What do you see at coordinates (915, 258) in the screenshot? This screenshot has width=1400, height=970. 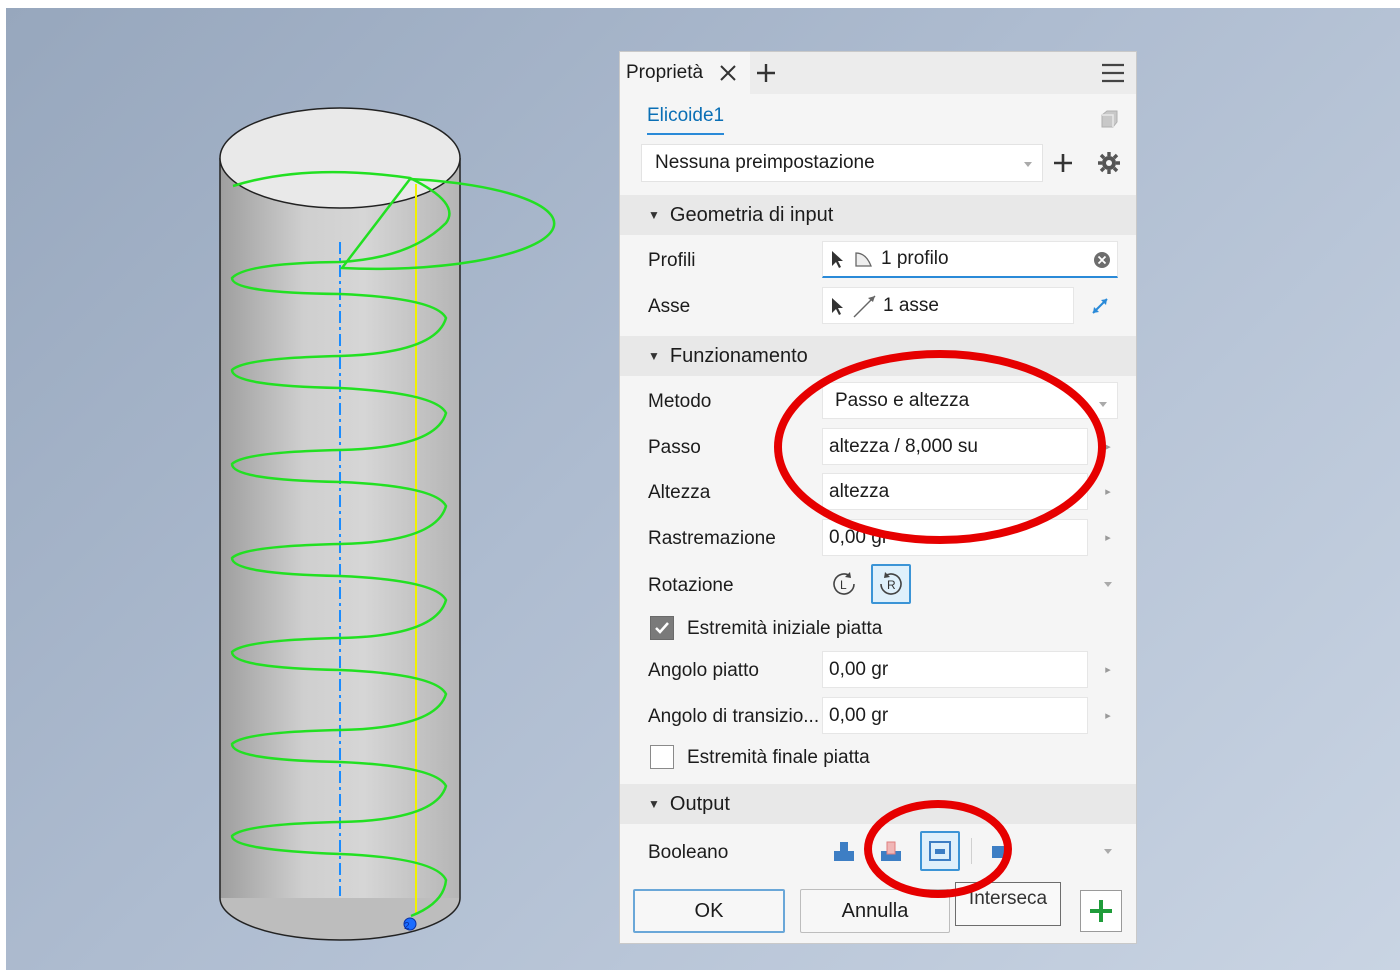 I see `profiles-value: 1 profilo` at bounding box center [915, 258].